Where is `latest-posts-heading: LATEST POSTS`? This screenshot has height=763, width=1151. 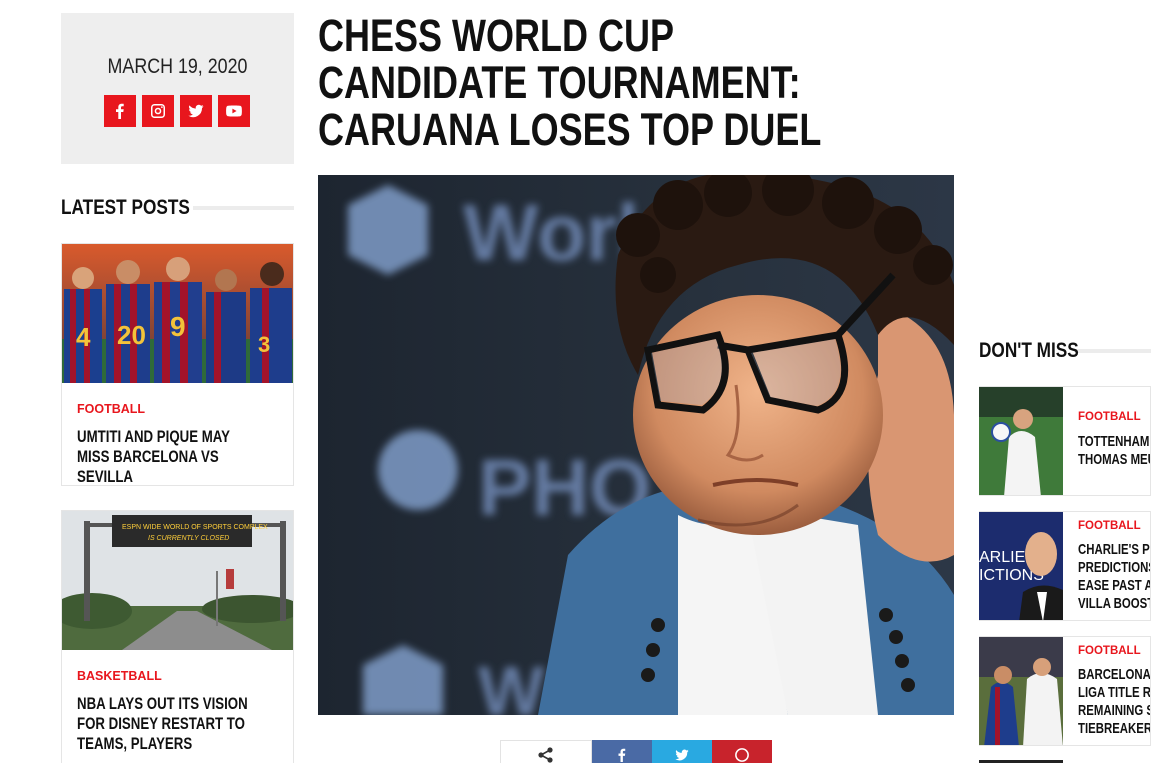 latest-posts-heading: LATEST POSTS is located at coordinates (125, 207).